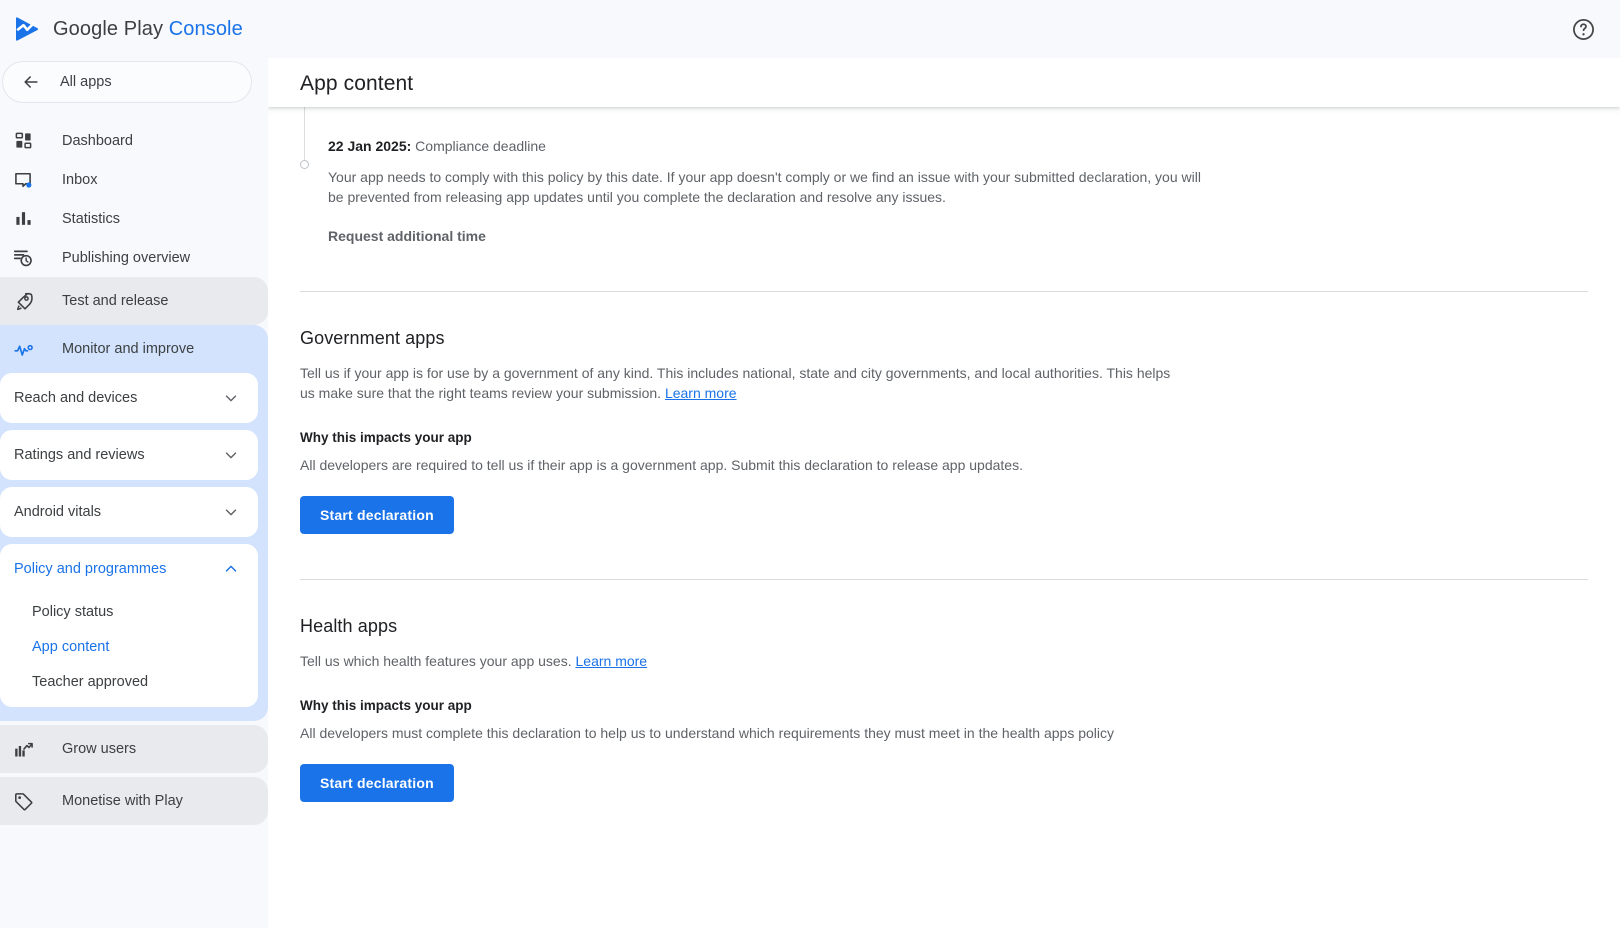 The width and height of the screenshot is (1620, 928). What do you see at coordinates (129, 611) in the screenshot?
I see `sidebar-subitem-policy-status: Policy status` at bounding box center [129, 611].